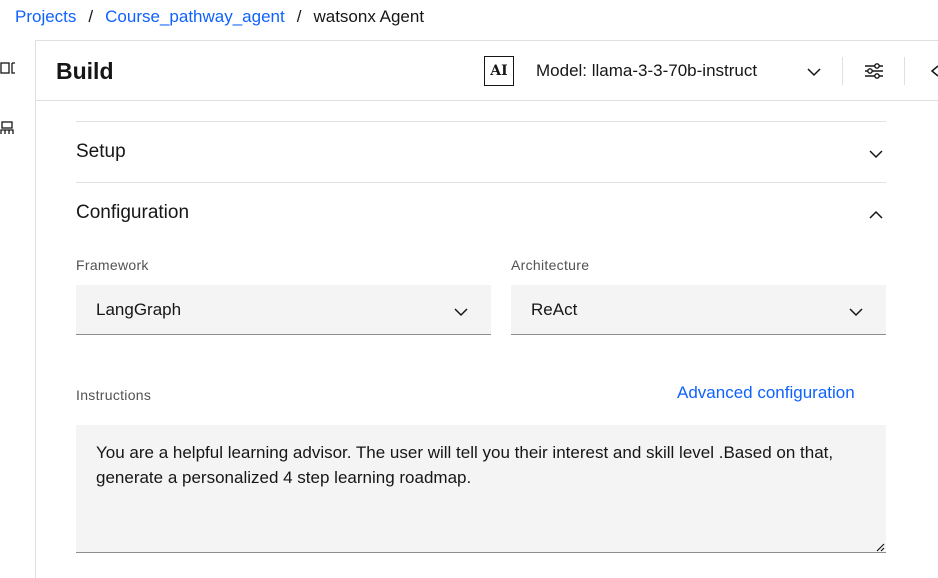  Describe the element at coordinates (283, 310) in the screenshot. I see `framework-dropdown: LangGraph` at that location.